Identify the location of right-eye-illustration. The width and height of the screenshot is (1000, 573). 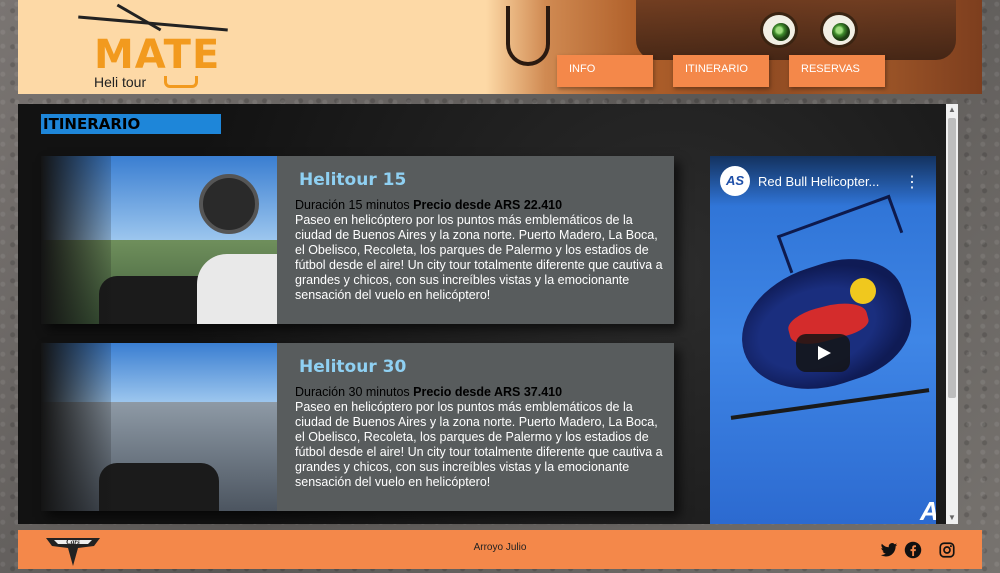
(839, 30).